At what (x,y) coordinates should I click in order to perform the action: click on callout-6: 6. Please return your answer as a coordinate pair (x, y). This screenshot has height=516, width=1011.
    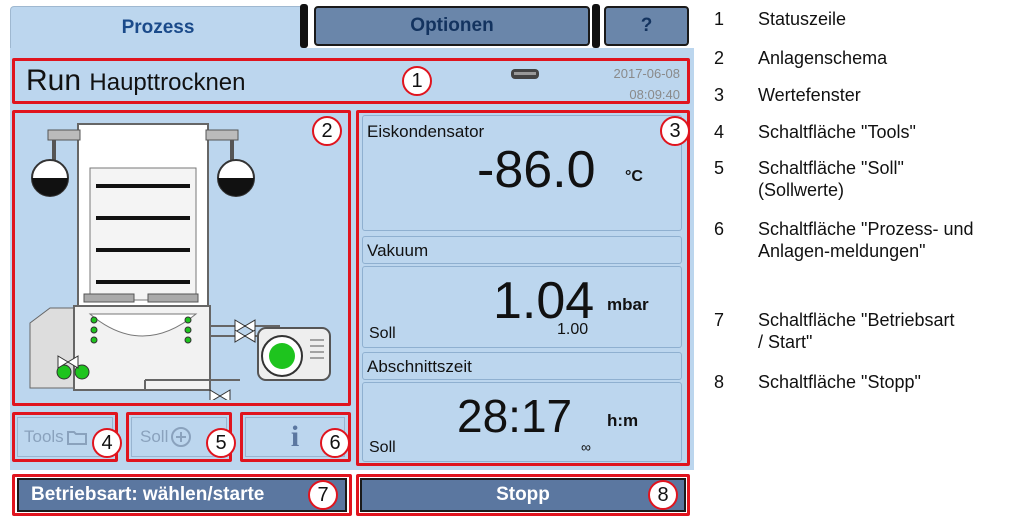
    Looking at the image, I should click on (335, 443).